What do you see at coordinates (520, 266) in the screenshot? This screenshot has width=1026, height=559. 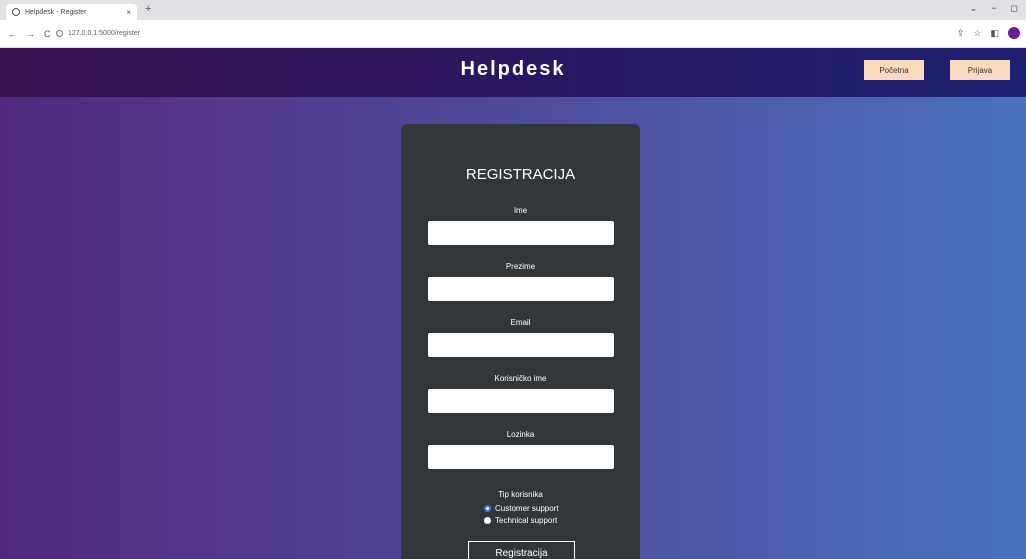 I see `last-name-label: Prezime` at bounding box center [520, 266].